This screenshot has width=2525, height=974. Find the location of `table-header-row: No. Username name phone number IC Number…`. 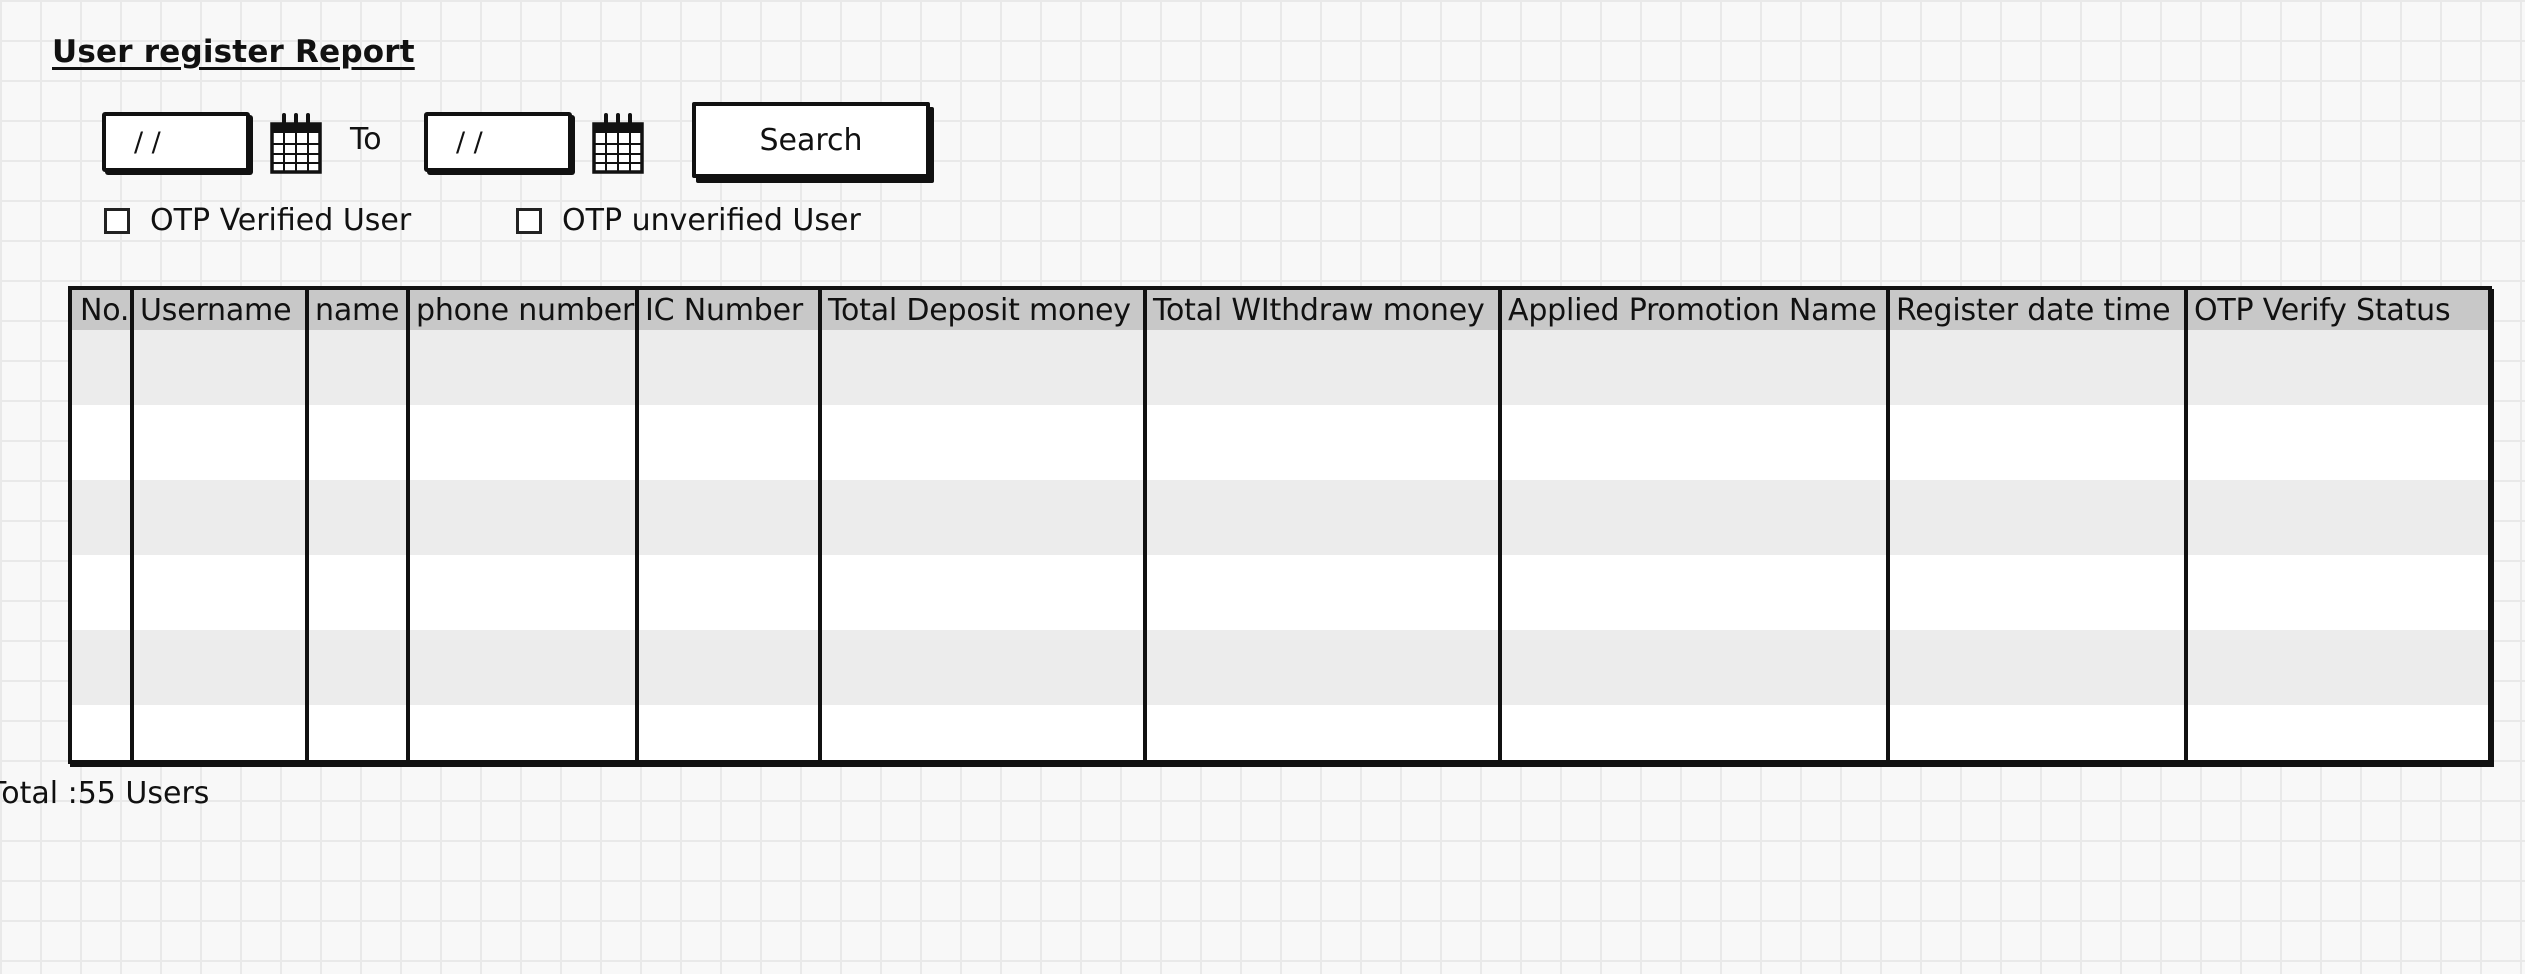

table-header-row: No. Username name phone number IC Number… is located at coordinates (1280, 310).